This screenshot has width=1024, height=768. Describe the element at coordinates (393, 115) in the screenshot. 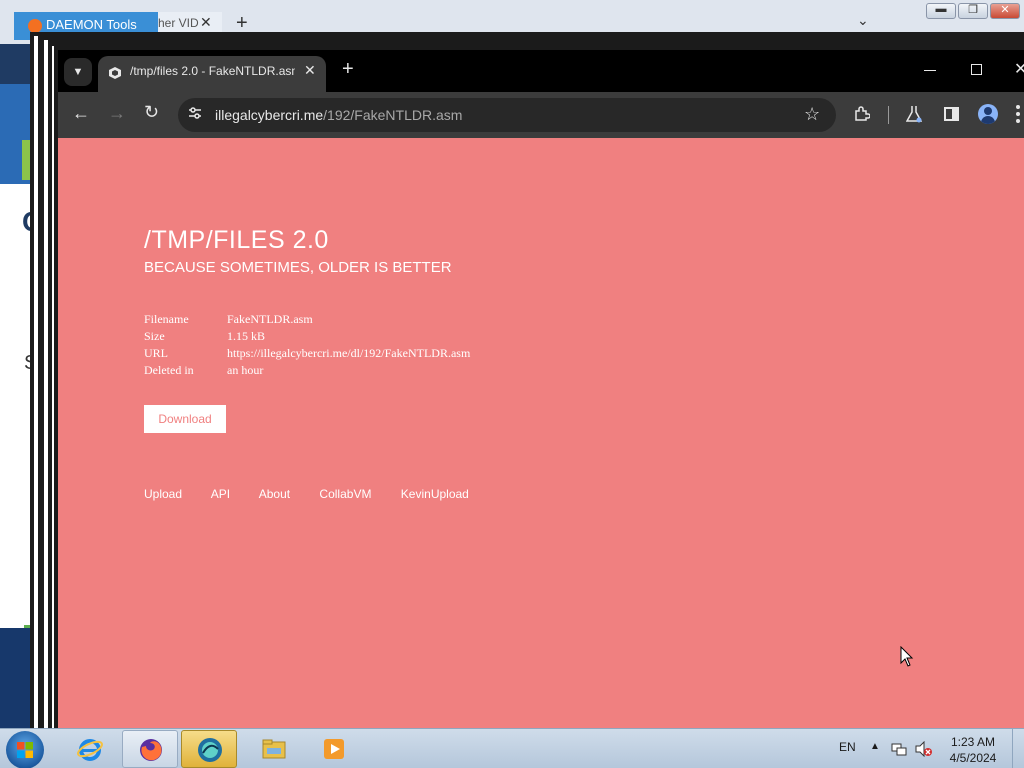

I see `url-path: /192/FakeNTLDR.asm` at that location.